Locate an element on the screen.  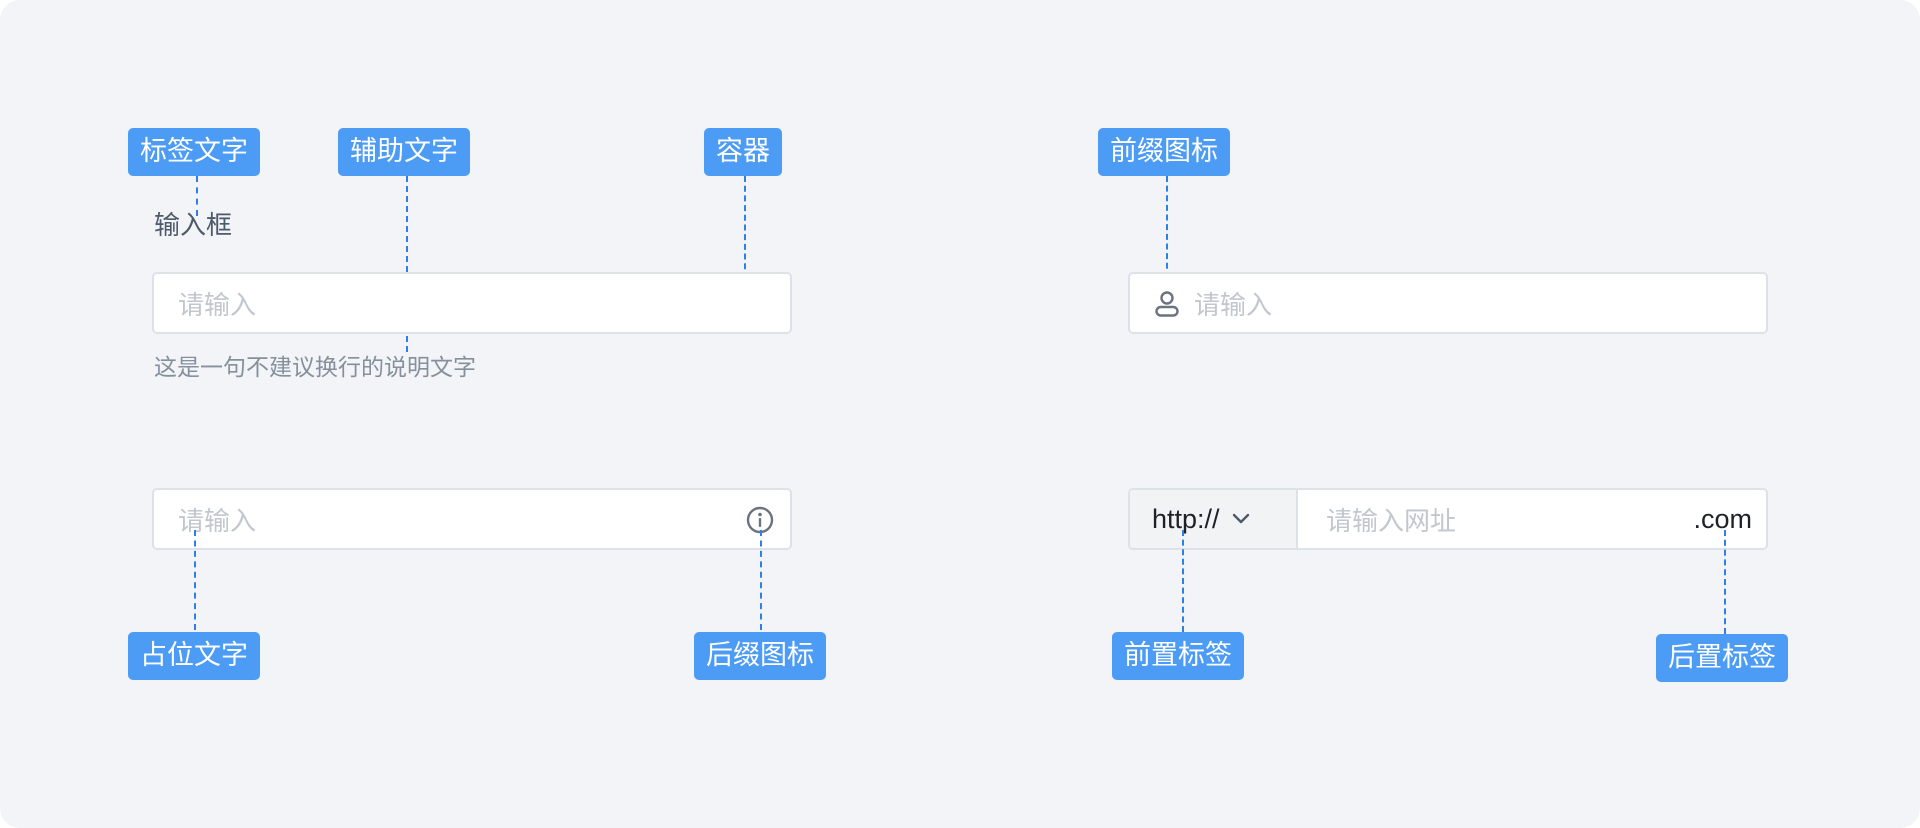
domain-suffix: .com is located at coordinates (1722, 518).